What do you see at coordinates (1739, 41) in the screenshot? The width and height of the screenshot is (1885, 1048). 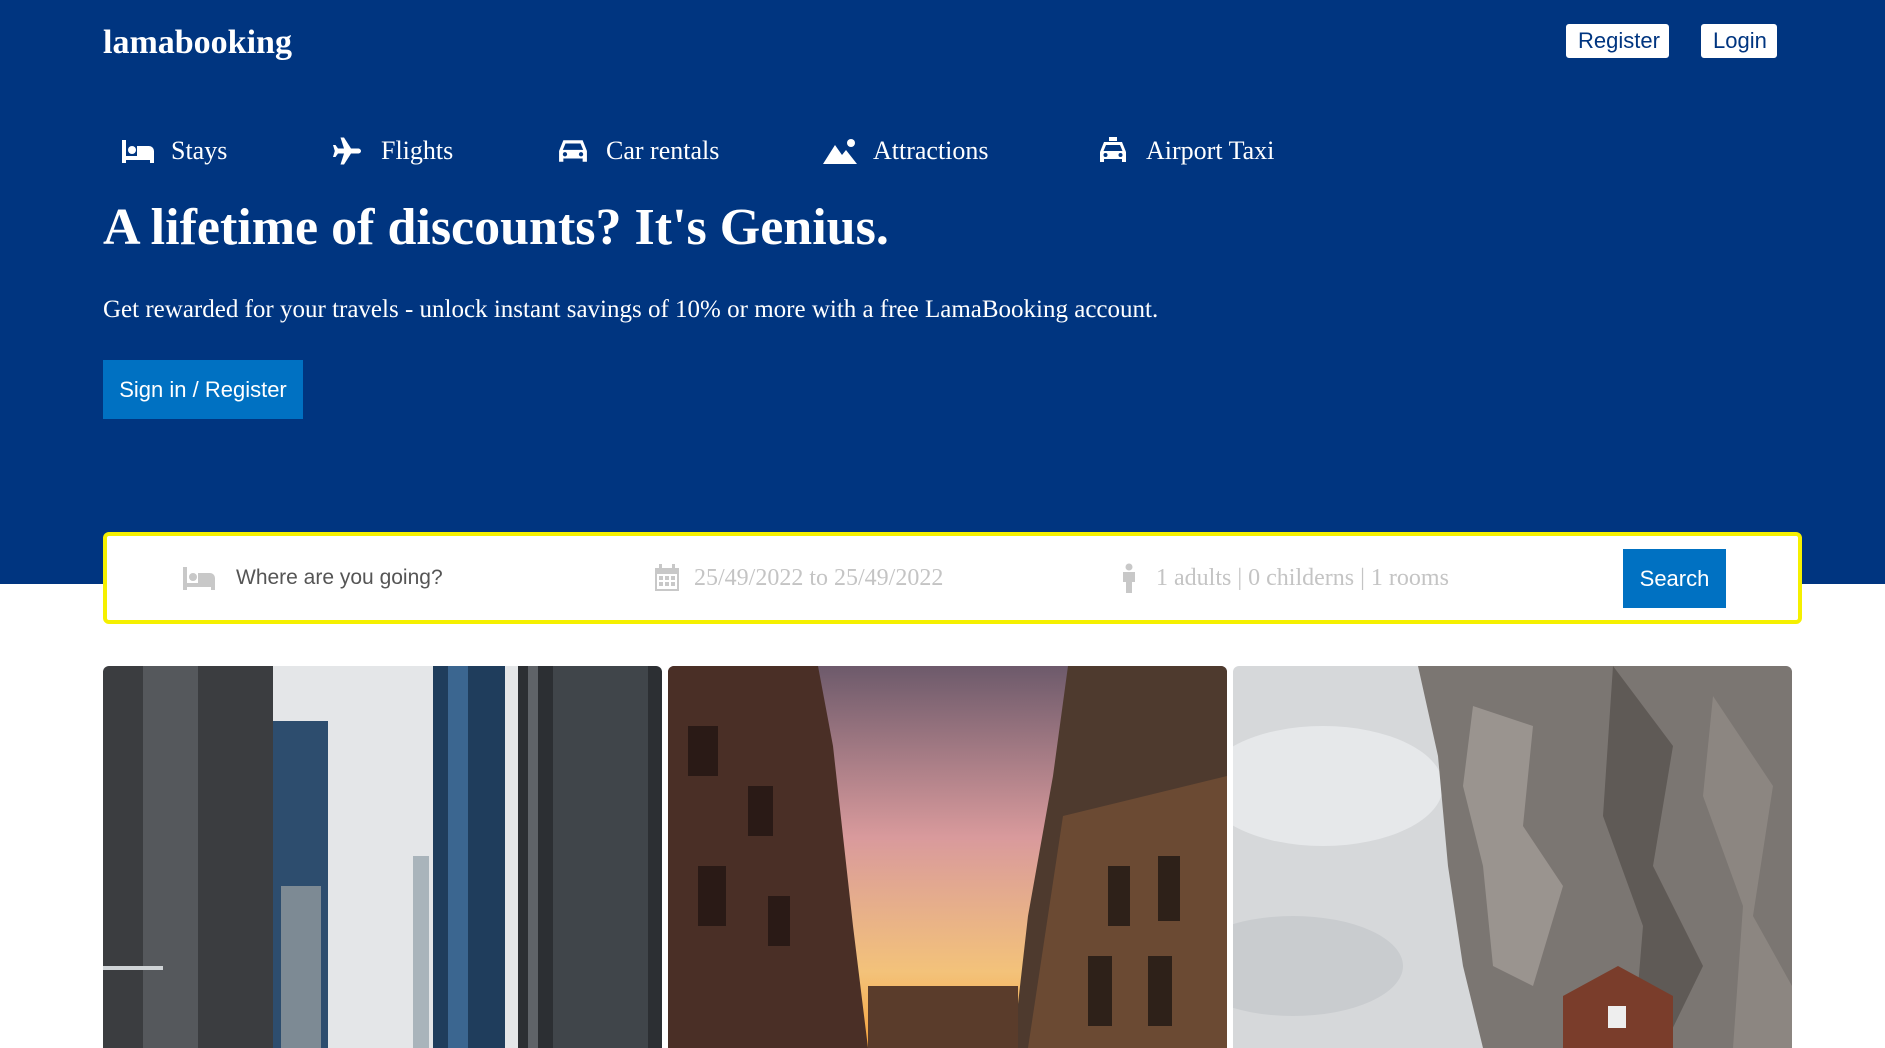 I see `login-button: Login` at bounding box center [1739, 41].